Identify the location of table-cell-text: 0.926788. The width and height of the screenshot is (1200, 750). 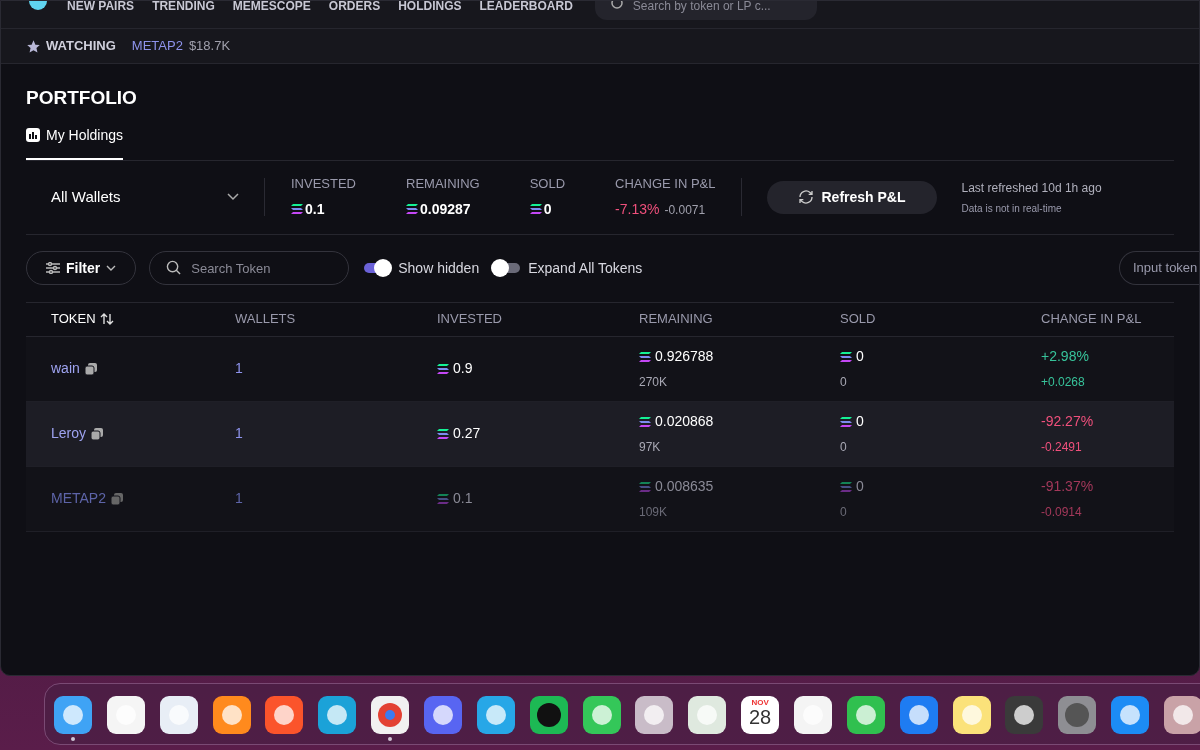
(684, 356).